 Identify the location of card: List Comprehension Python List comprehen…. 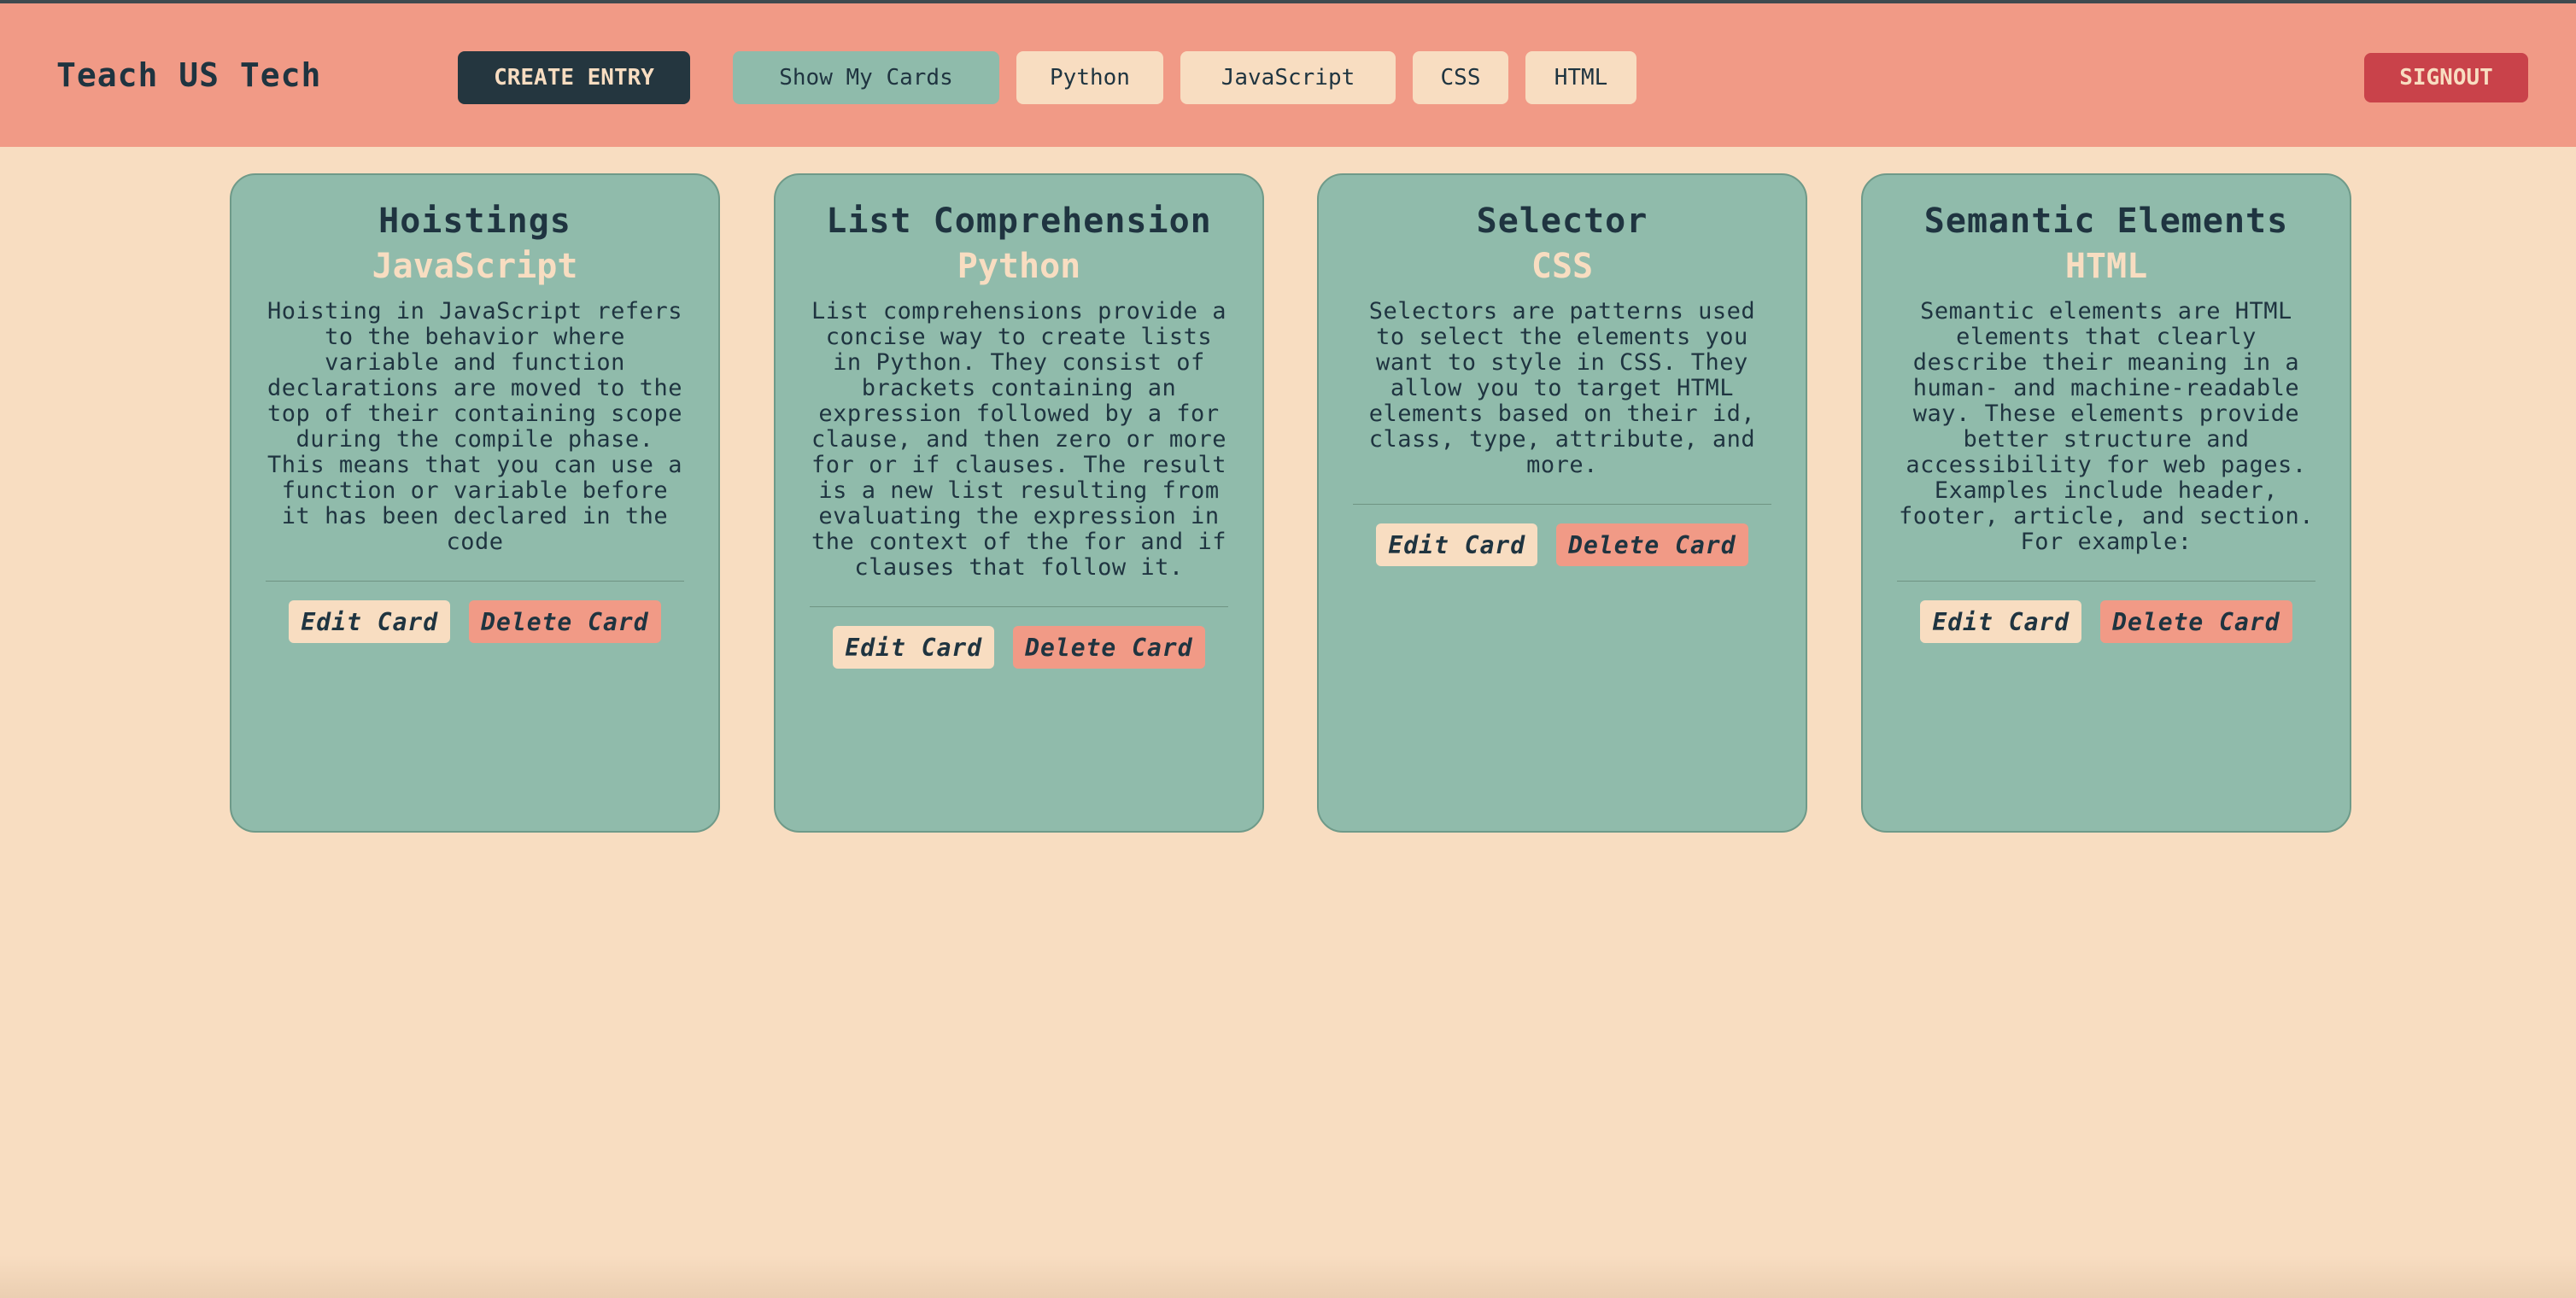
(1019, 503).